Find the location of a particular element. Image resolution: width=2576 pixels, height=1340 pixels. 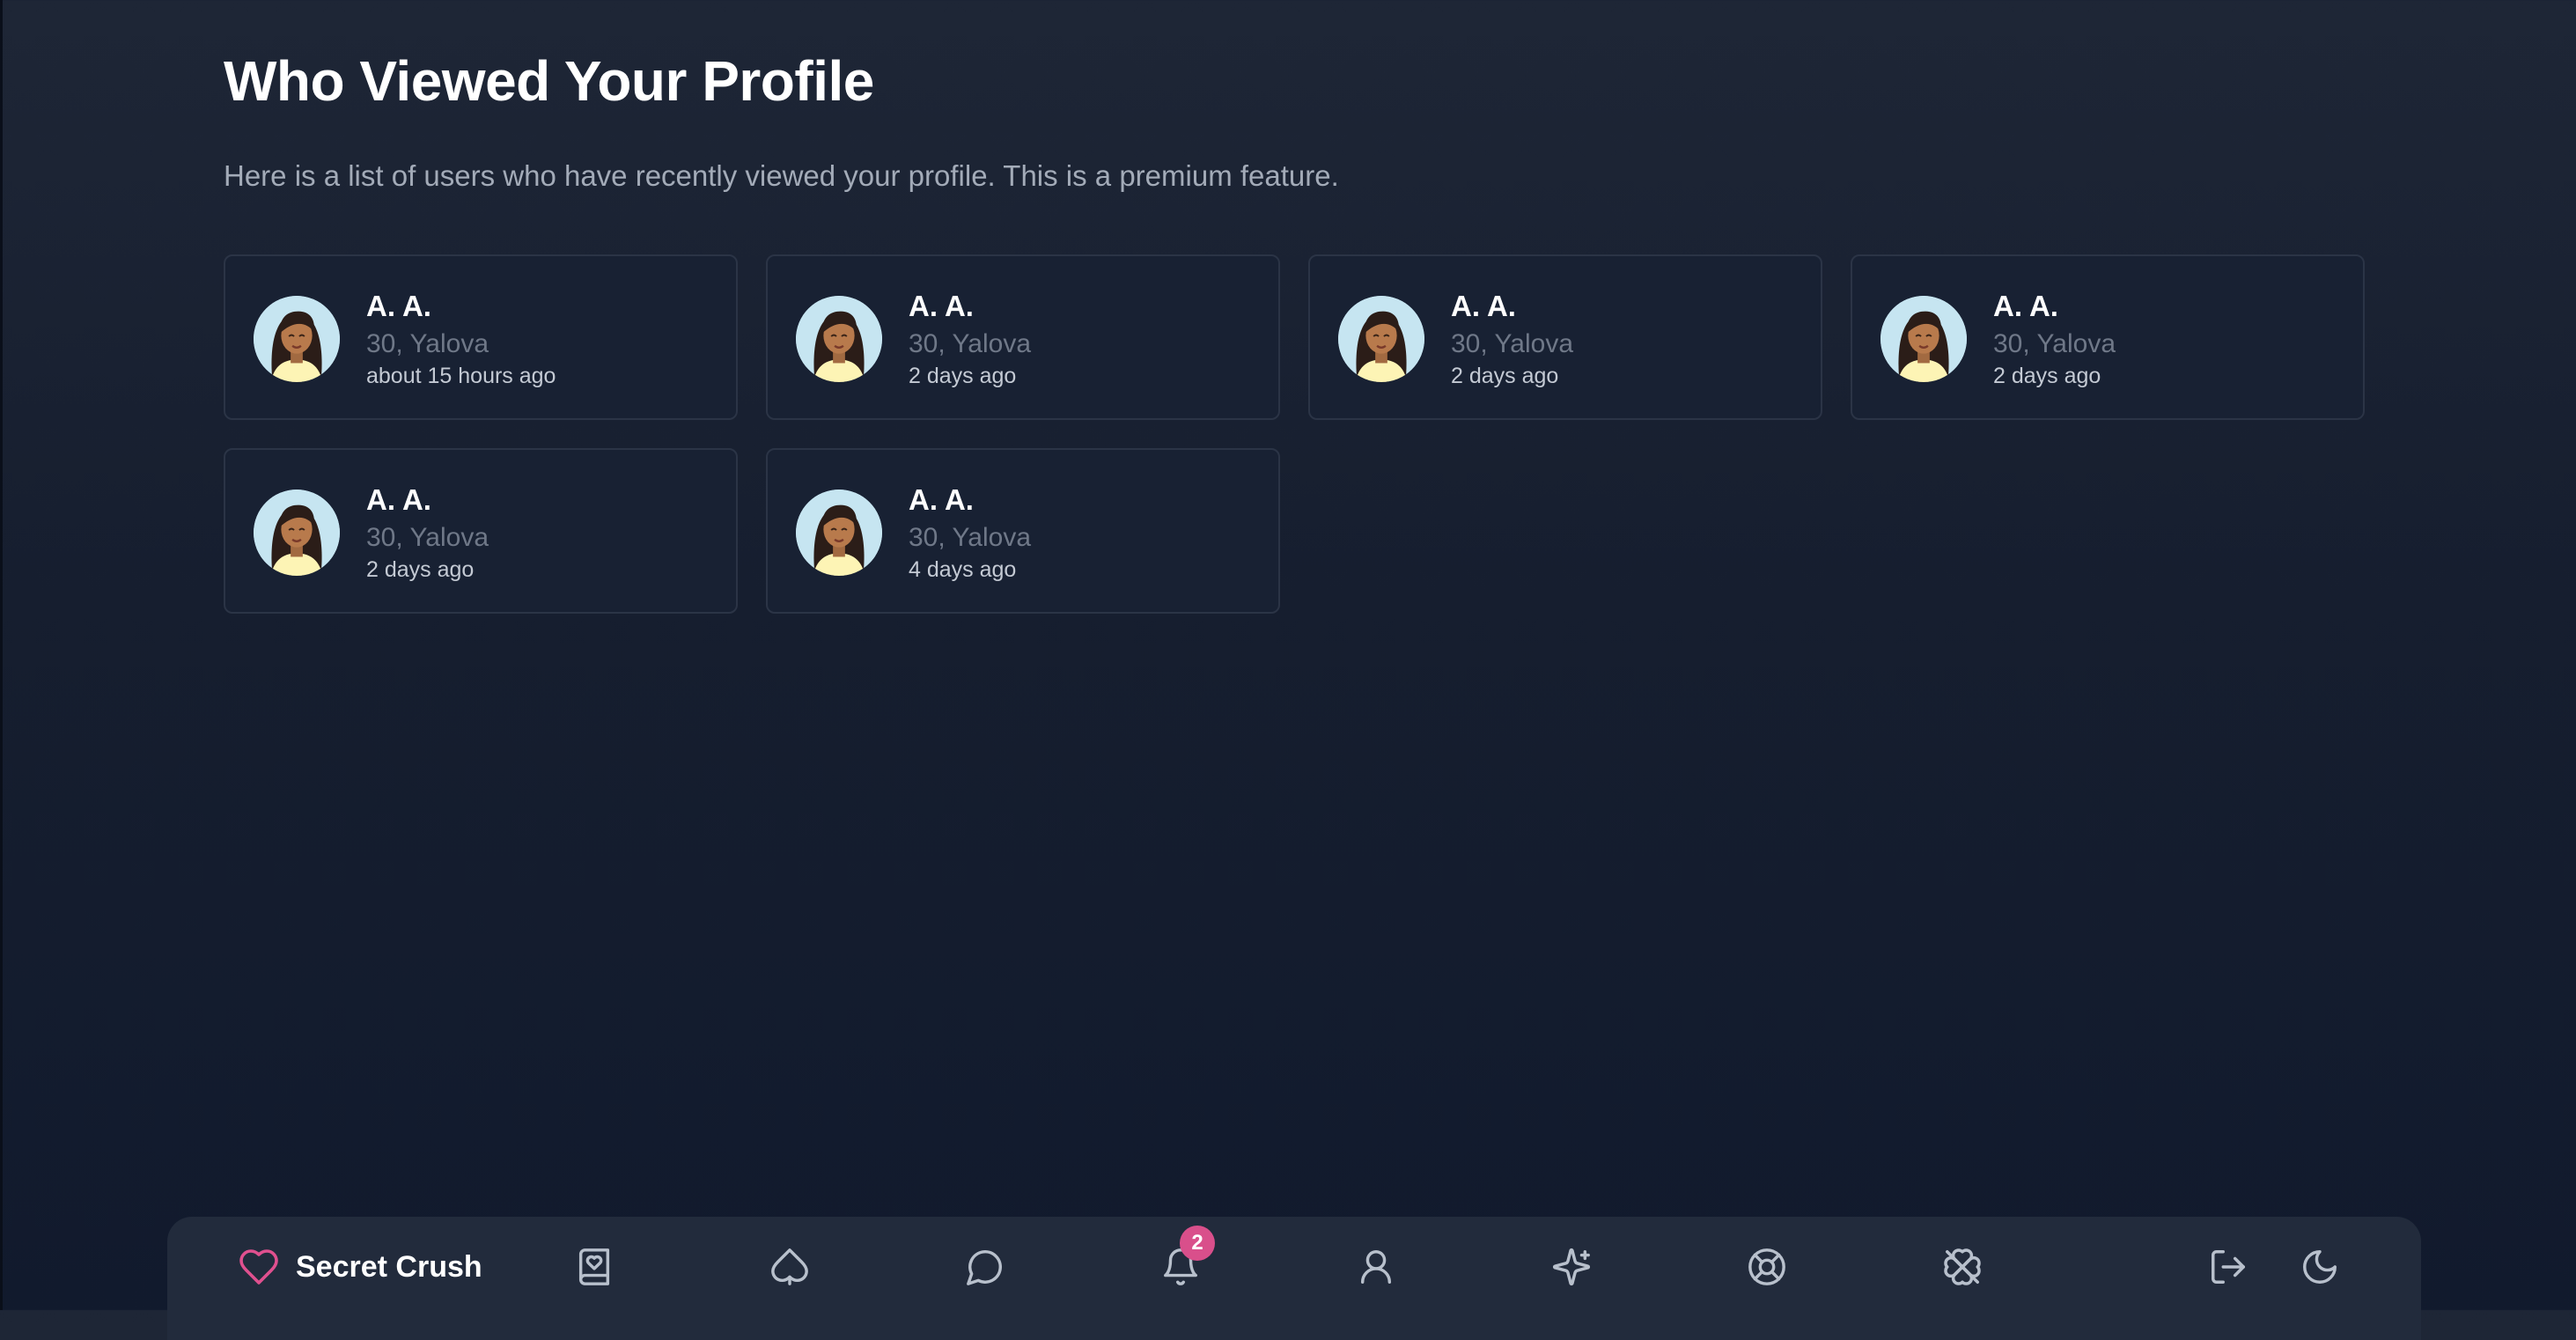

clover-off-icon is located at coordinates (1963, 1266).